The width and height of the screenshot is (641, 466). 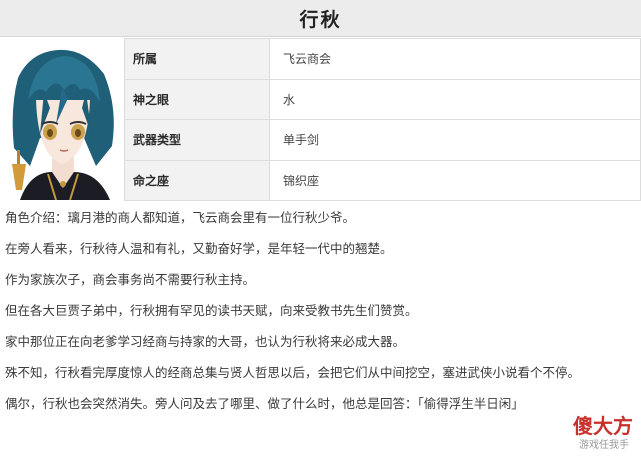 I want to click on info-row-affiliation: 所属 飞云商会, so click(x=382, y=59).